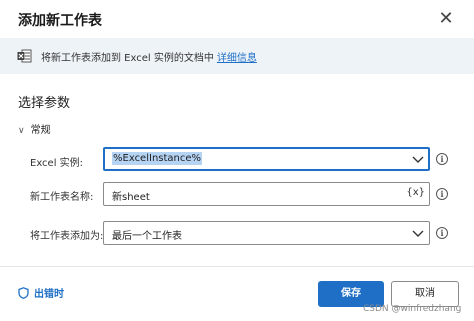  I want to click on close-icon: ✕, so click(446, 19).